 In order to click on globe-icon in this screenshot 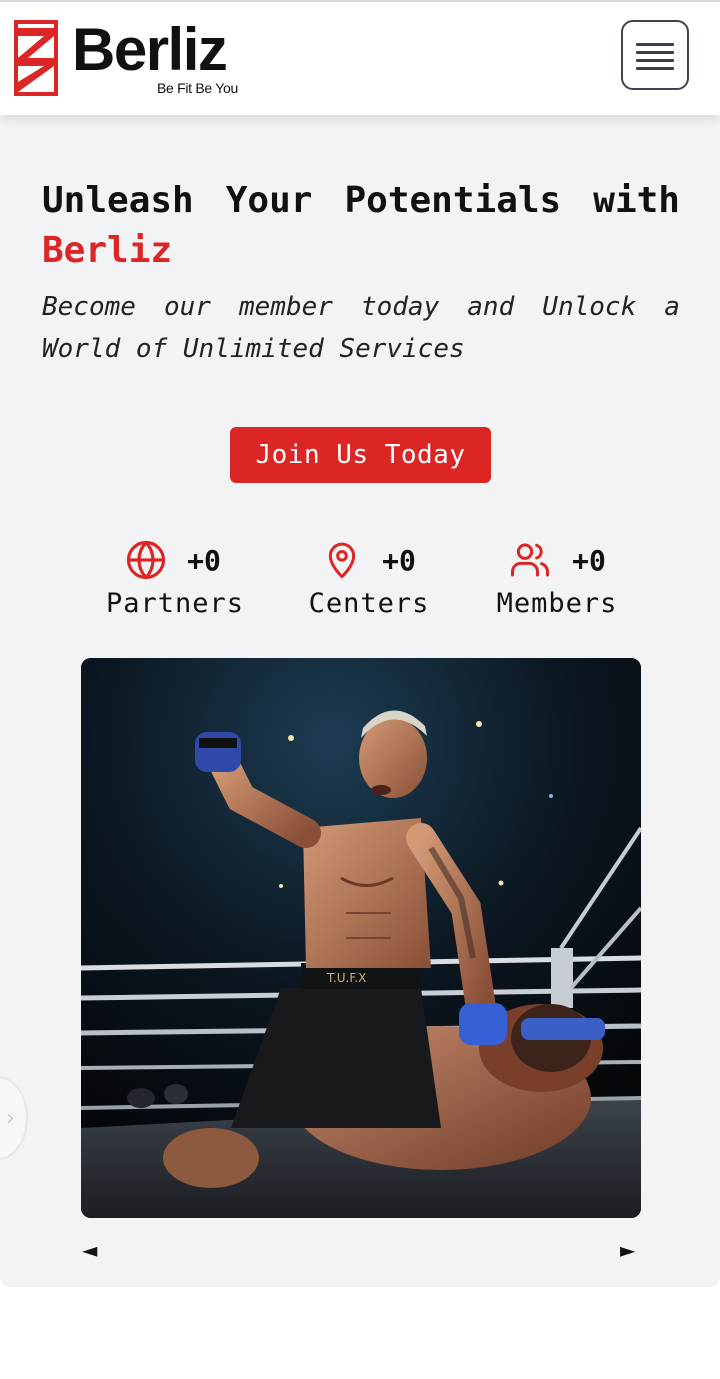, I will do `click(146, 560)`.